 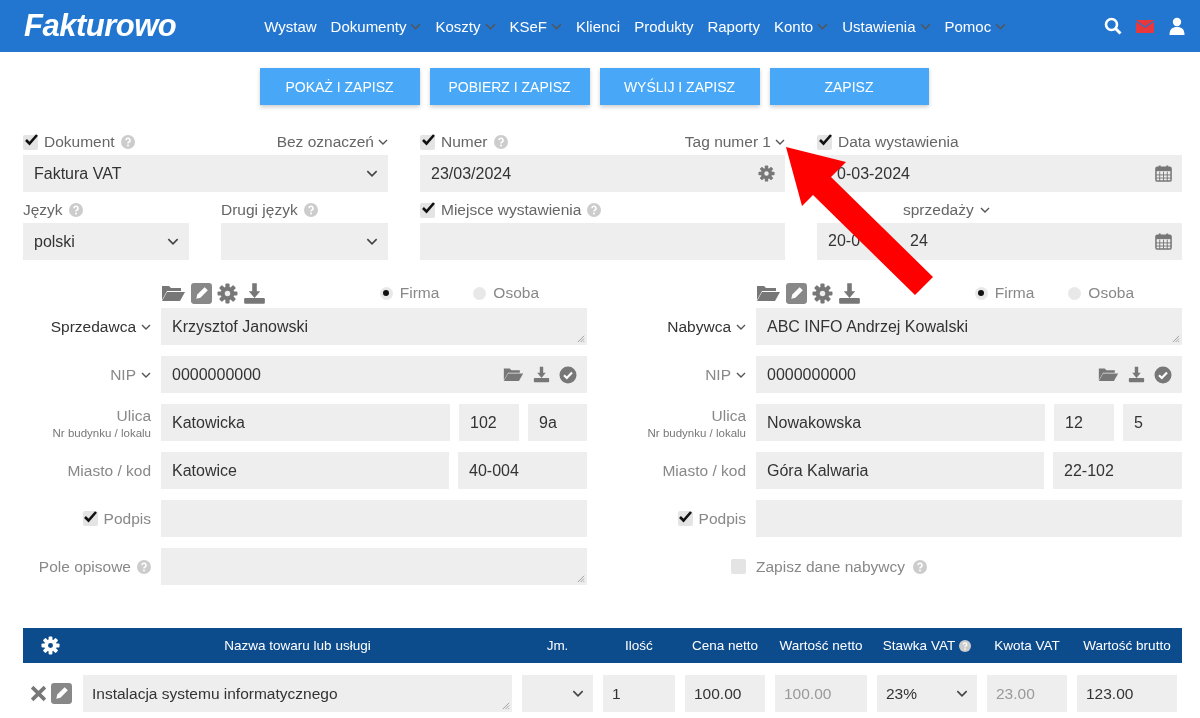 I want to click on document-type-select: Faktura VAT, so click(x=205, y=173).